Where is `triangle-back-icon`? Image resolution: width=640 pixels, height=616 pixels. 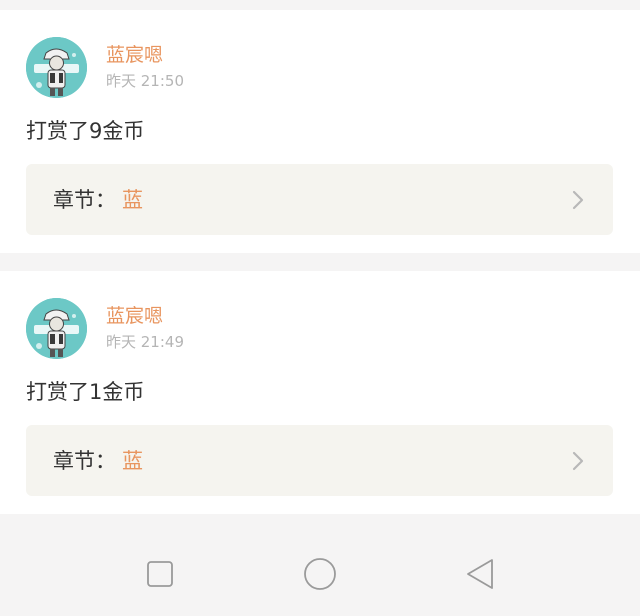 triangle-back-icon is located at coordinates (480, 574).